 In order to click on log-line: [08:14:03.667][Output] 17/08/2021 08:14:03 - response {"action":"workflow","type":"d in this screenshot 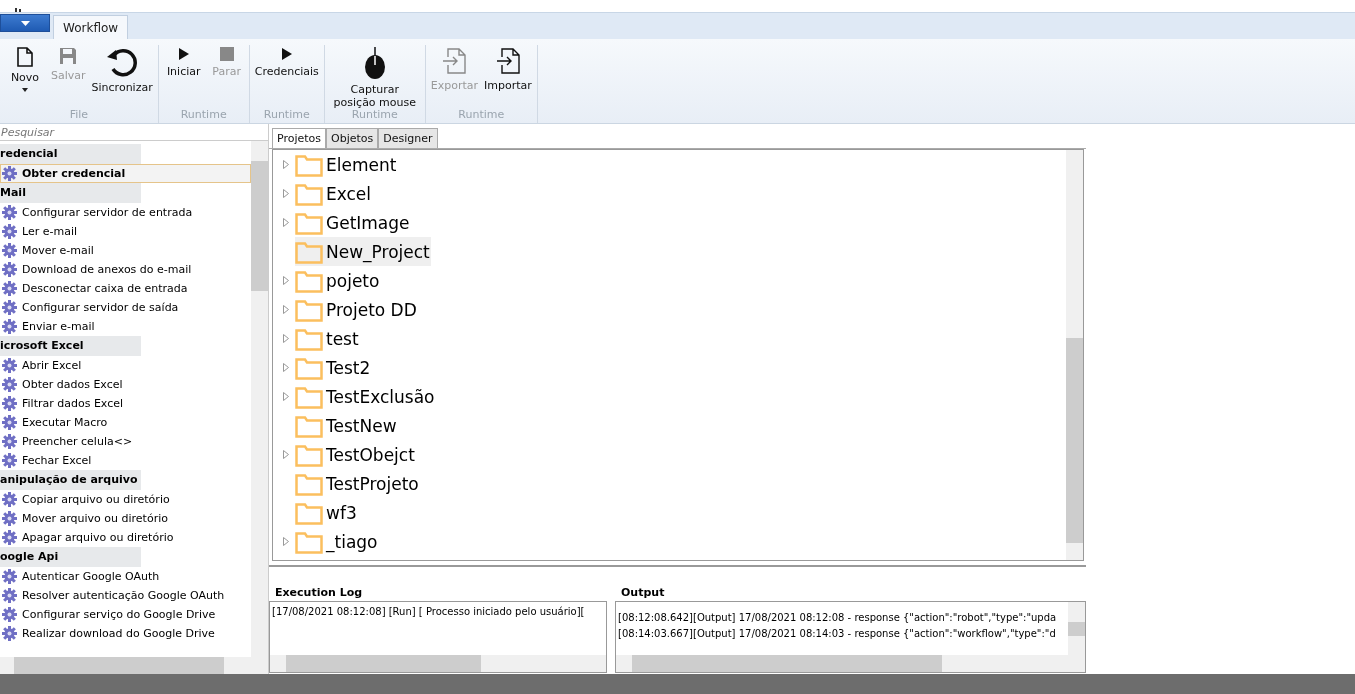, I will do `click(837, 634)`.